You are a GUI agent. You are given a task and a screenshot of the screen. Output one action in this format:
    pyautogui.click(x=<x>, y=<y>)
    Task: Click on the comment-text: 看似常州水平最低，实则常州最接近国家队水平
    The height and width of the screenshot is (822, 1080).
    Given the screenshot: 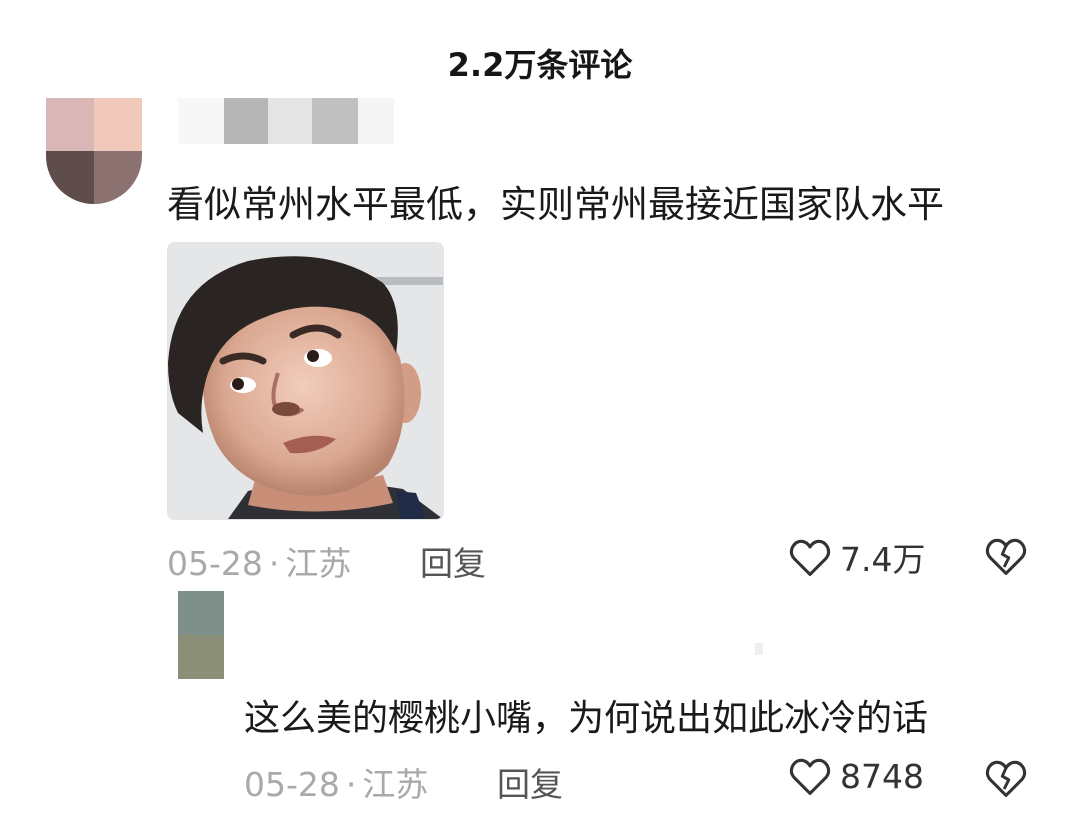 What is the action you would take?
    pyautogui.click(x=555, y=204)
    